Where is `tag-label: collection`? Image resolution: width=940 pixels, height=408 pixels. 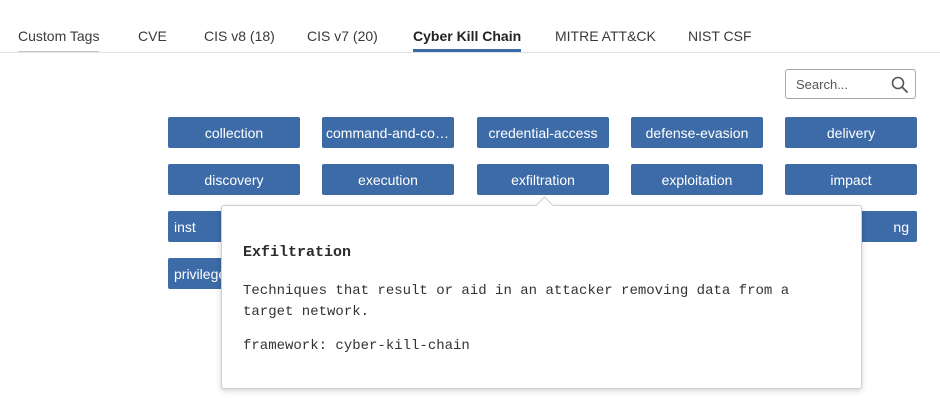
tag-label: collection is located at coordinates (234, 132).